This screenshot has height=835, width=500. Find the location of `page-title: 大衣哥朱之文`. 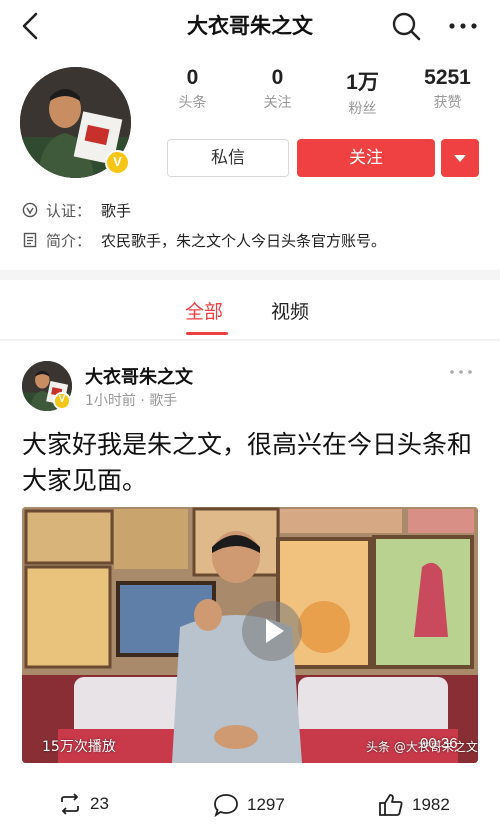

page-title: 大衣哥朱之文 is located at coordinates (250, 26).